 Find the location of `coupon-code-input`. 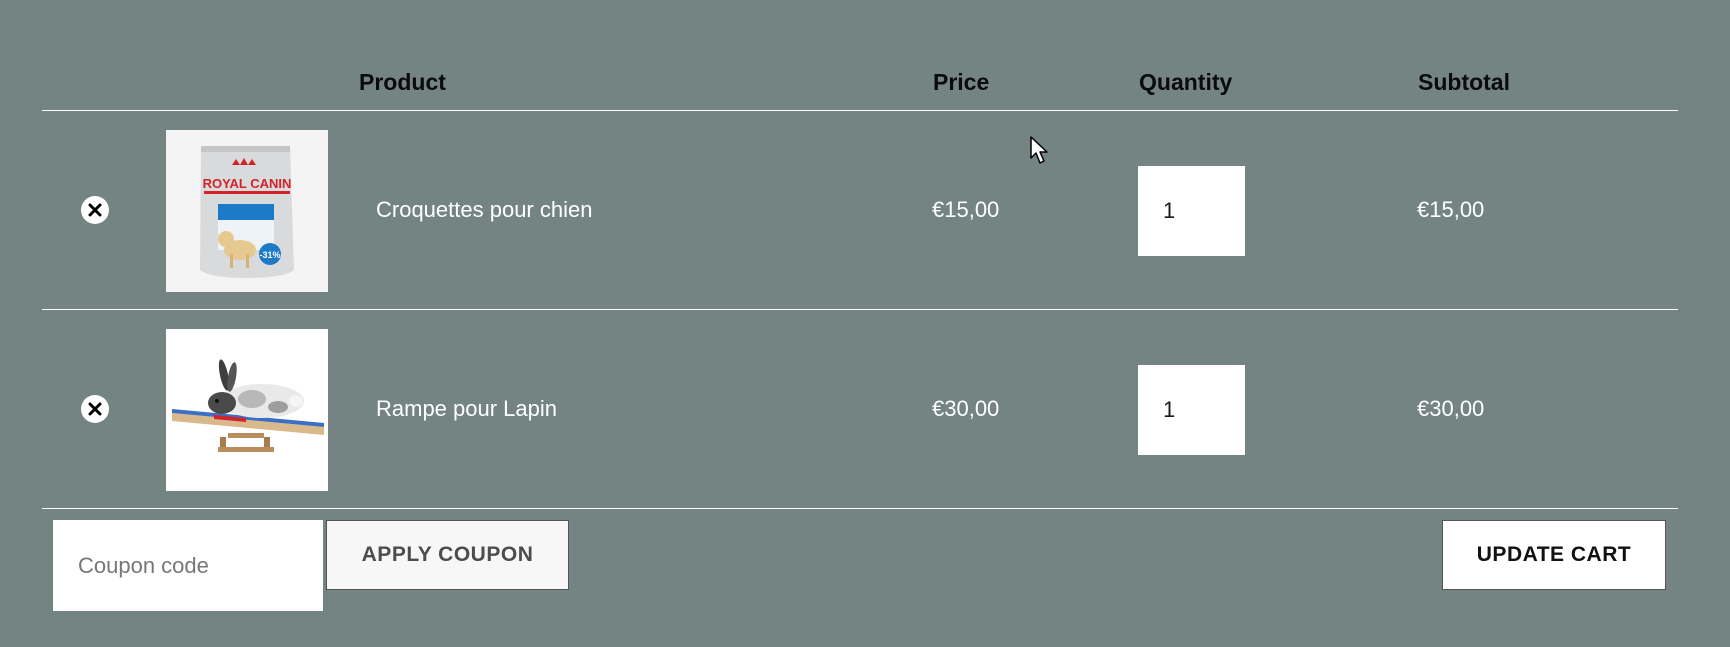

coupon-code-input is located at coordinates (188, 565).